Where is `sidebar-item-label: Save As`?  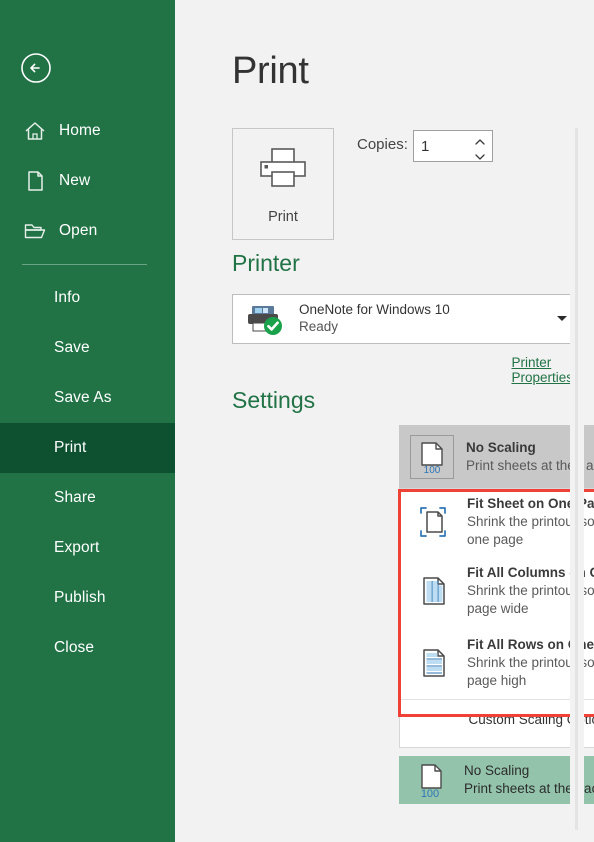
sidebar-item-label: Save As is located at coordinates (83, 397).